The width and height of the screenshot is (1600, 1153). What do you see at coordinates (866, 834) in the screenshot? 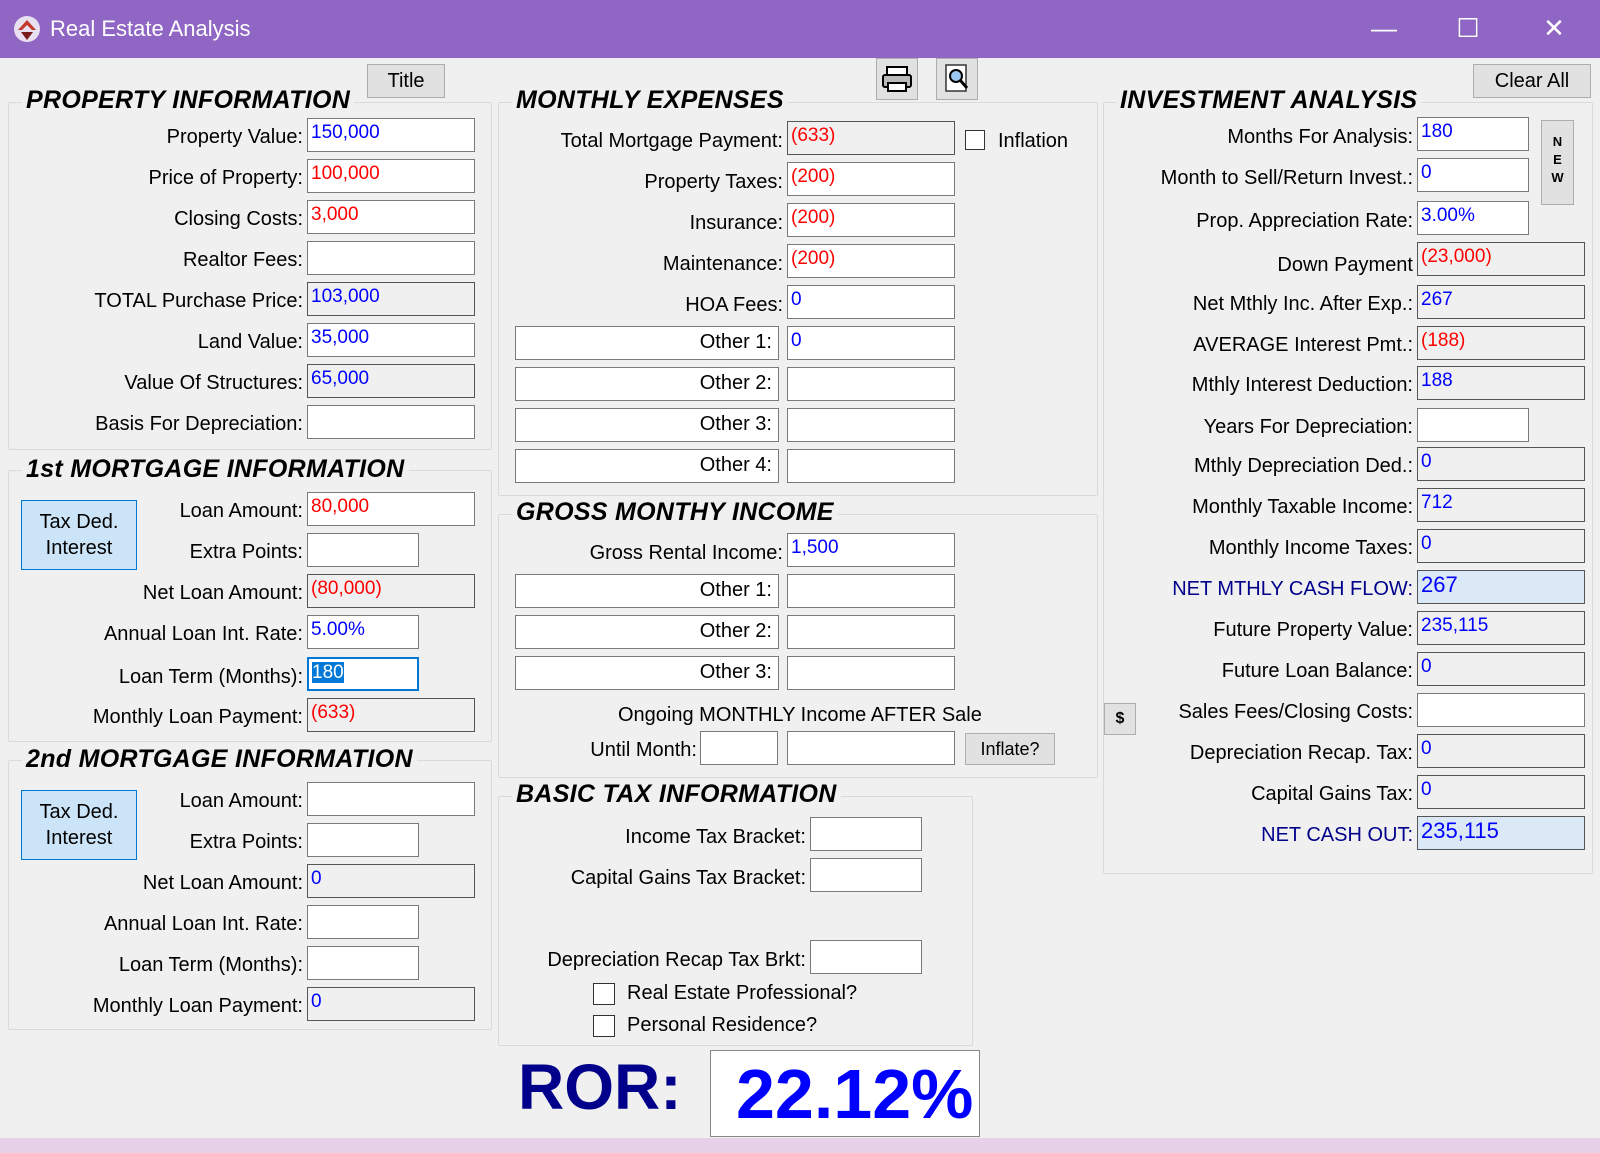
I see `income-tax-bracket-field` at bounding box center [866, 834].